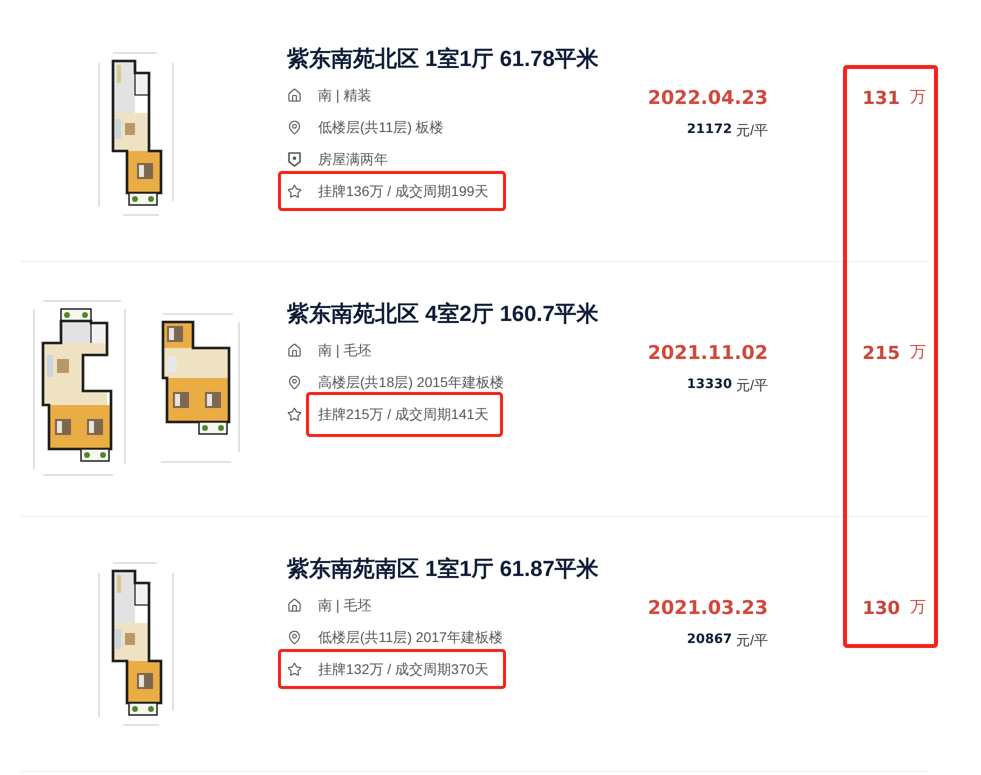  Describe the element at coordinates (709, 130) in the screenshot. I see `unit-price: 21172` at that location.